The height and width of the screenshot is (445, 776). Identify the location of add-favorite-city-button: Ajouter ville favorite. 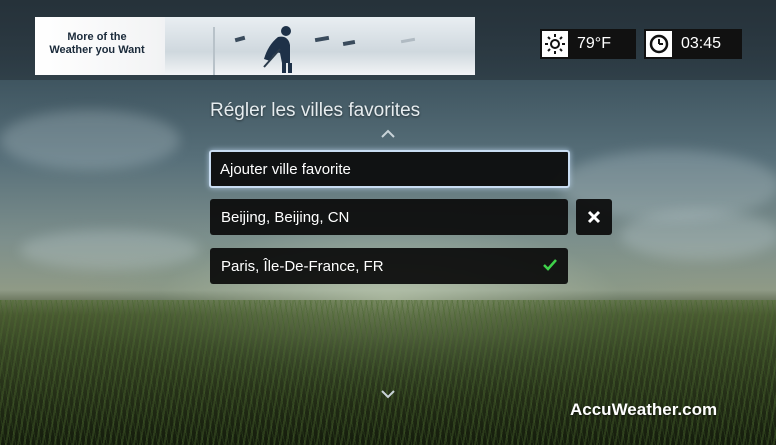
(389, 169).